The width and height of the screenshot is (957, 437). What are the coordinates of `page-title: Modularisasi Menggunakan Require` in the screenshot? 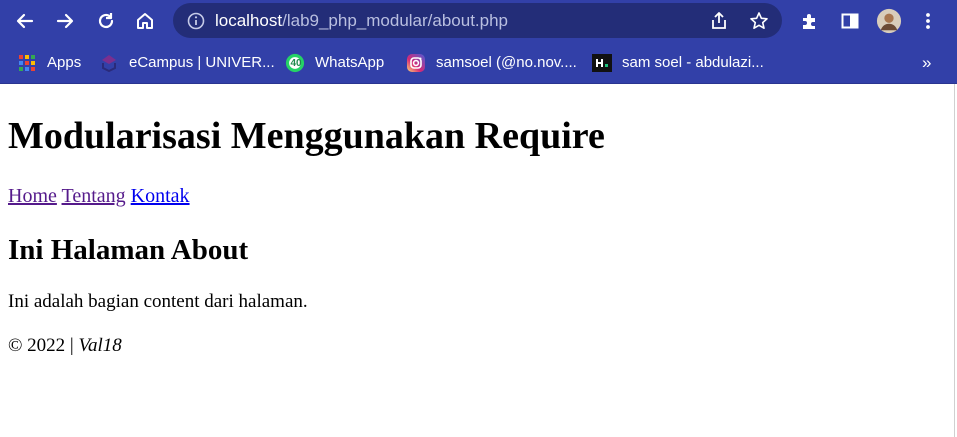 It's located at (306, 136).